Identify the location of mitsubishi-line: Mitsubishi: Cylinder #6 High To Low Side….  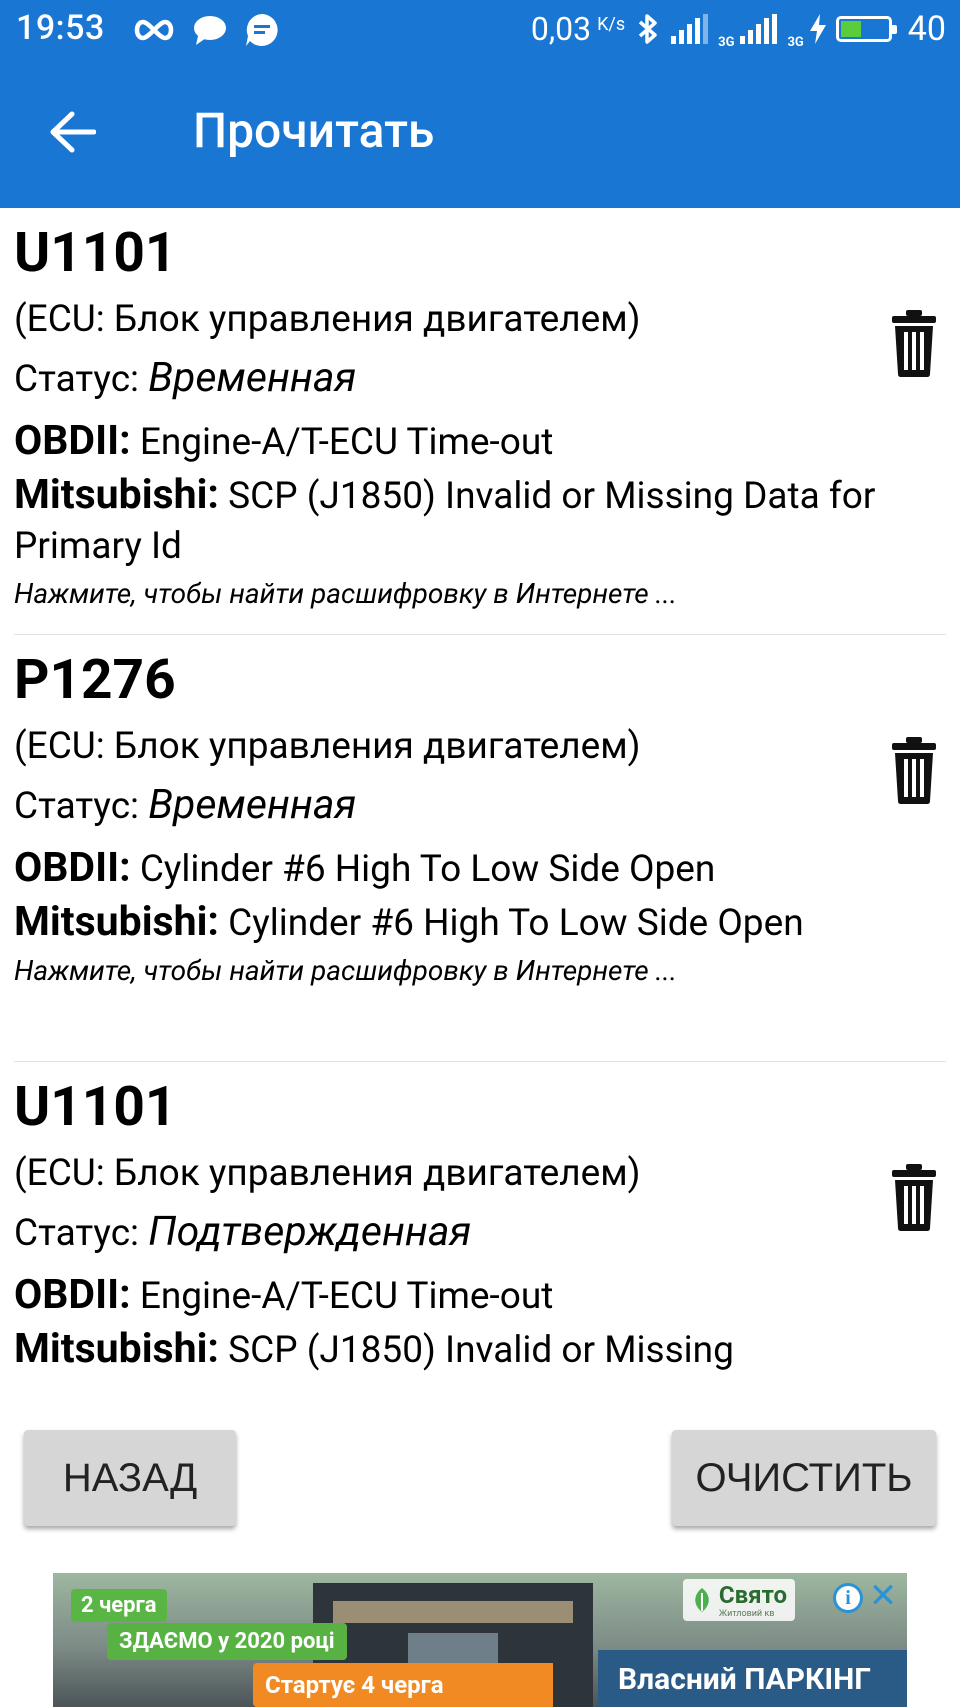
(487, 923).